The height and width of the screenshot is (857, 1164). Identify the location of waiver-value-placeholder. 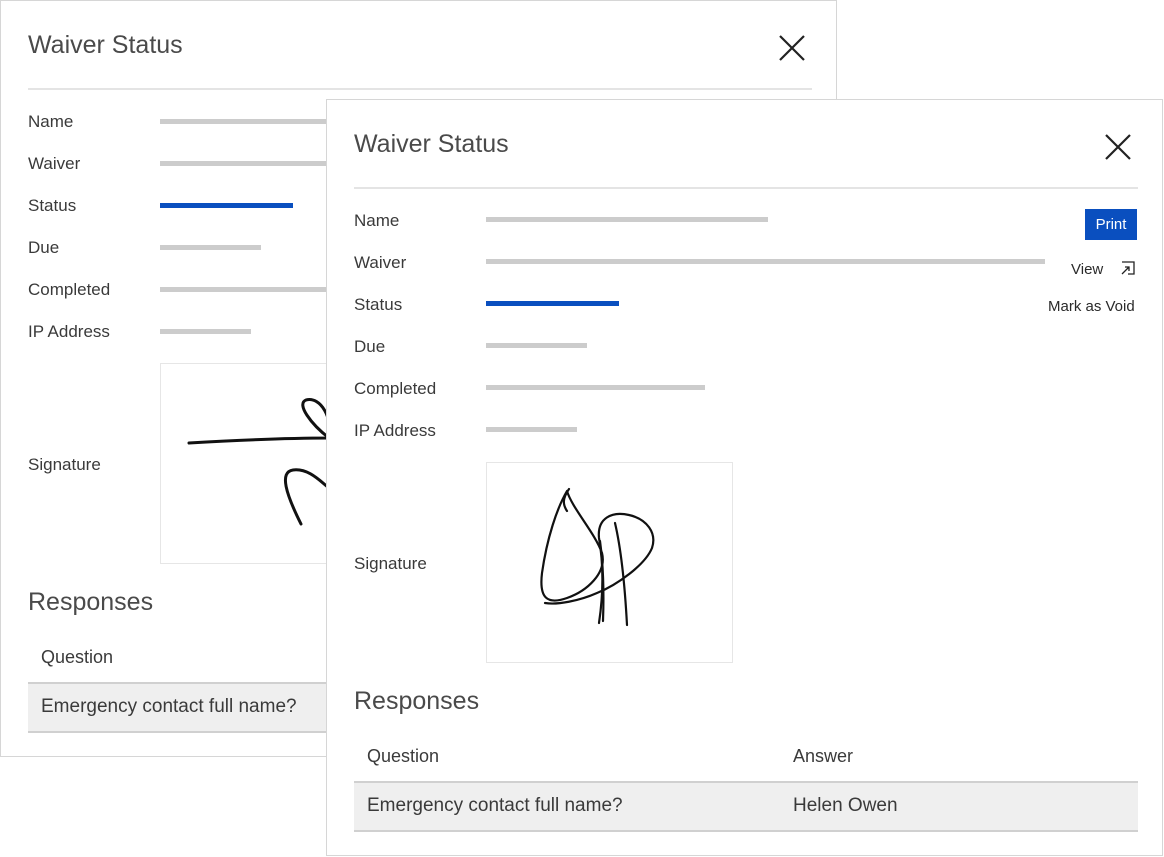
(765, 261).